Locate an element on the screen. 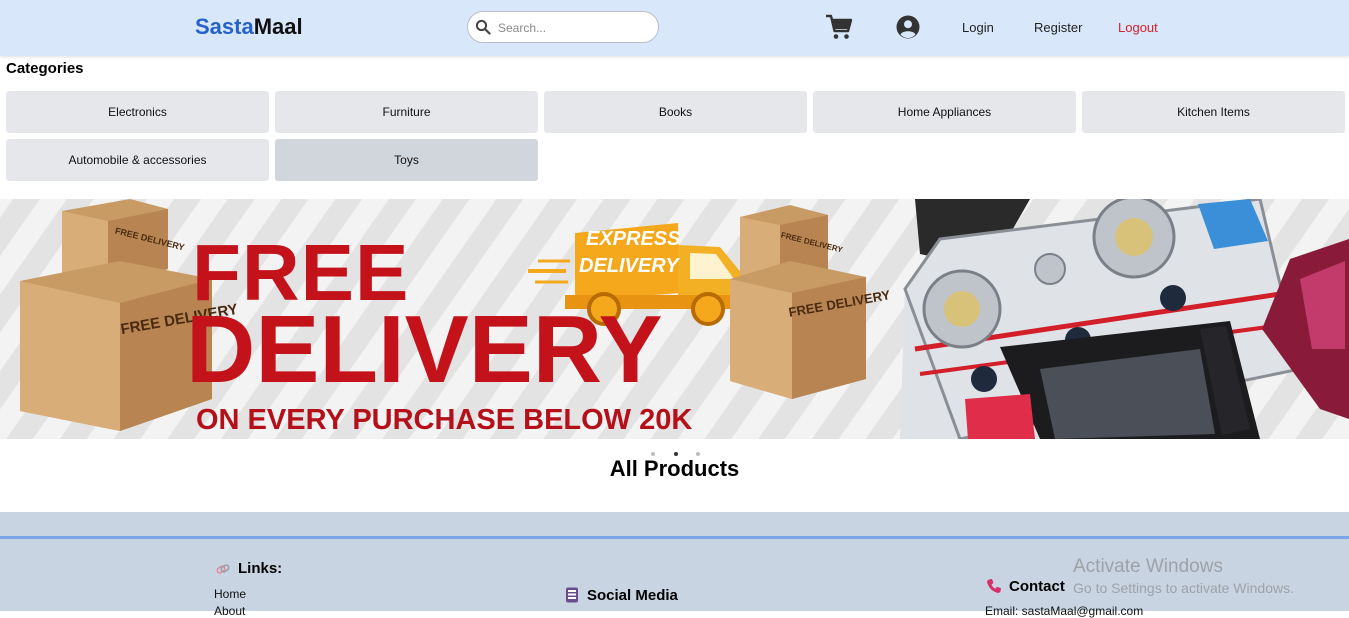  user-circle-icon is located at coordinates (908, 27).